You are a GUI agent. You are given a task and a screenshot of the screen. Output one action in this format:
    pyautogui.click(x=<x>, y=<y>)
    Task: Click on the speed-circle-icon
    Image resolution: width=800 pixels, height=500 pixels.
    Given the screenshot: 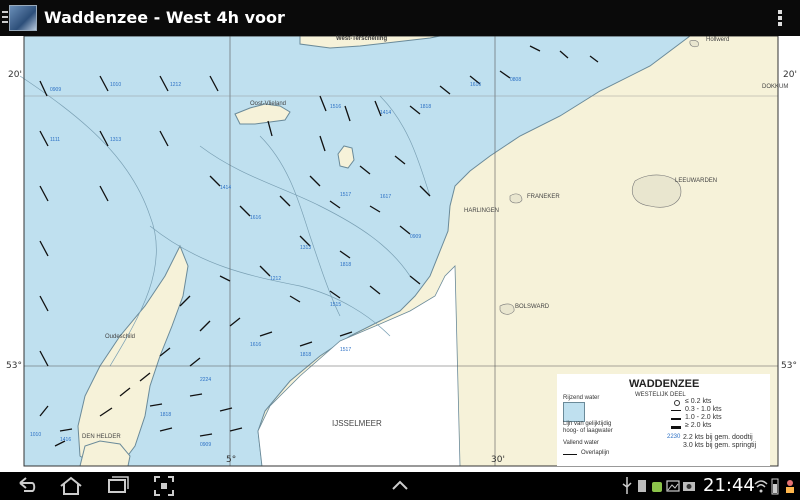 What is the action you would take?
    pyautogui.click(x=677, y=403)
    